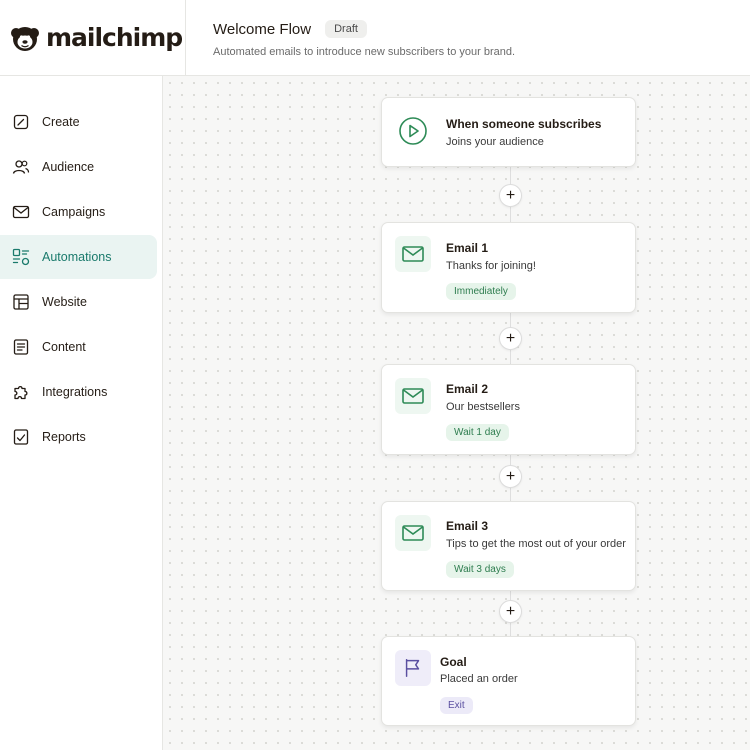  Describe the element at coordinates (75, 392) in the screenshot. I see `sidebar-item-label: Integrations` at that location.